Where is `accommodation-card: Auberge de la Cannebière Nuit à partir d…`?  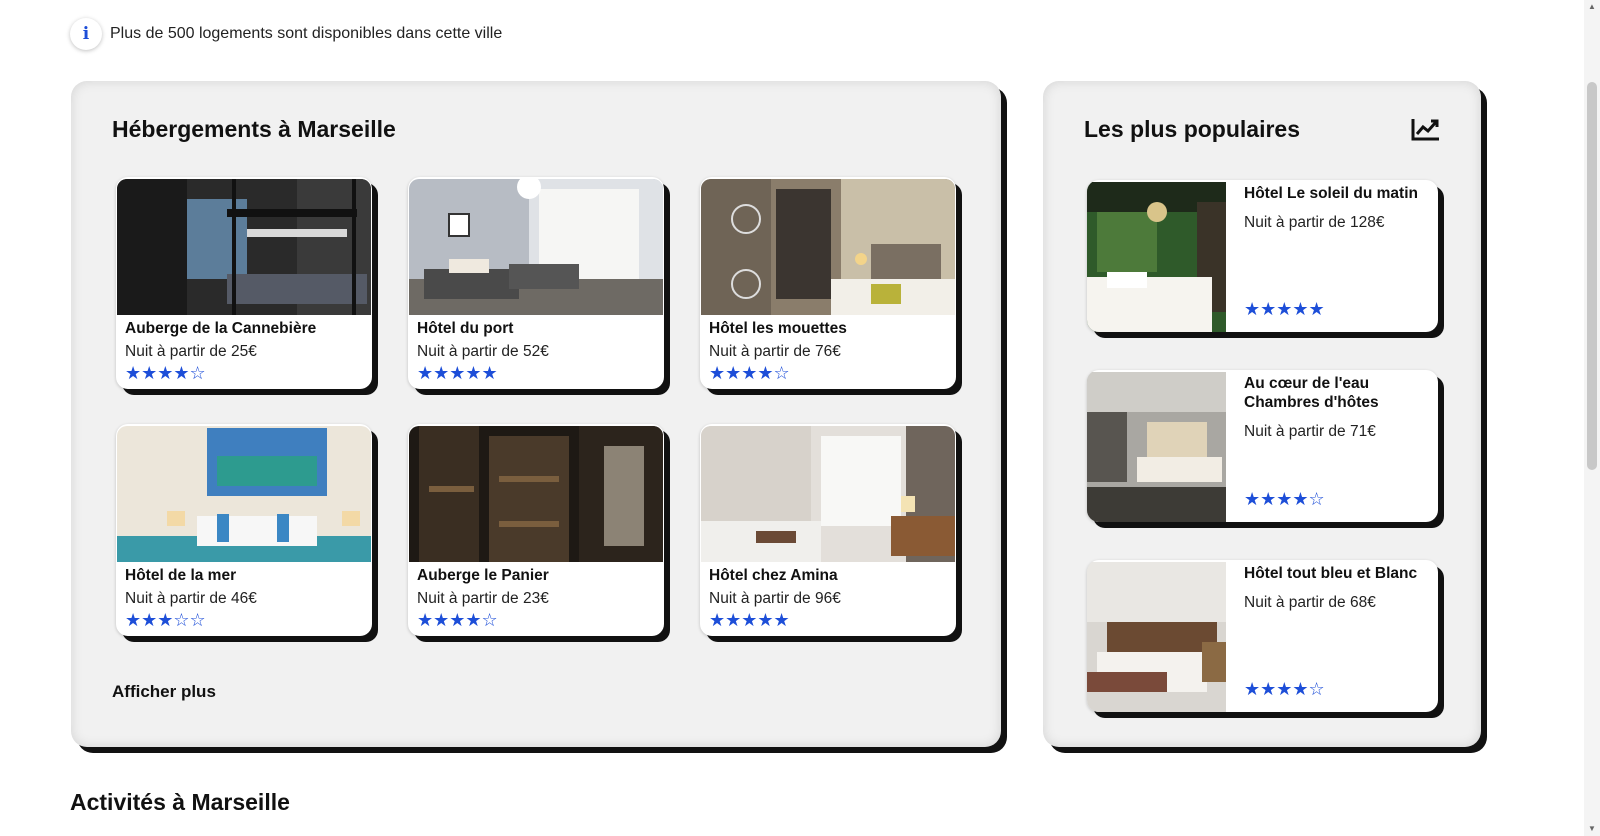
accommodation-card: Auberge de la Cannebière Nuit à partir d… is located at coordinates (244, 283).